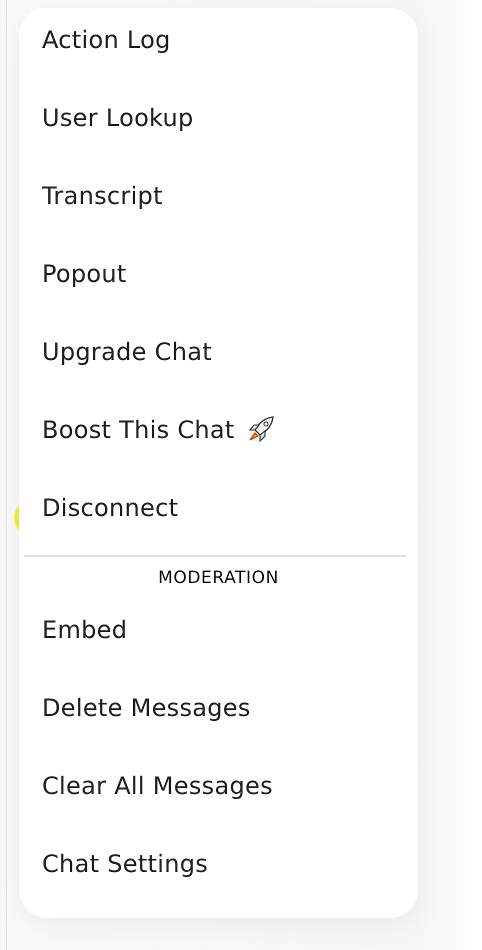  I want to click on menu-item: Boost This Chat, so click(218, 430).